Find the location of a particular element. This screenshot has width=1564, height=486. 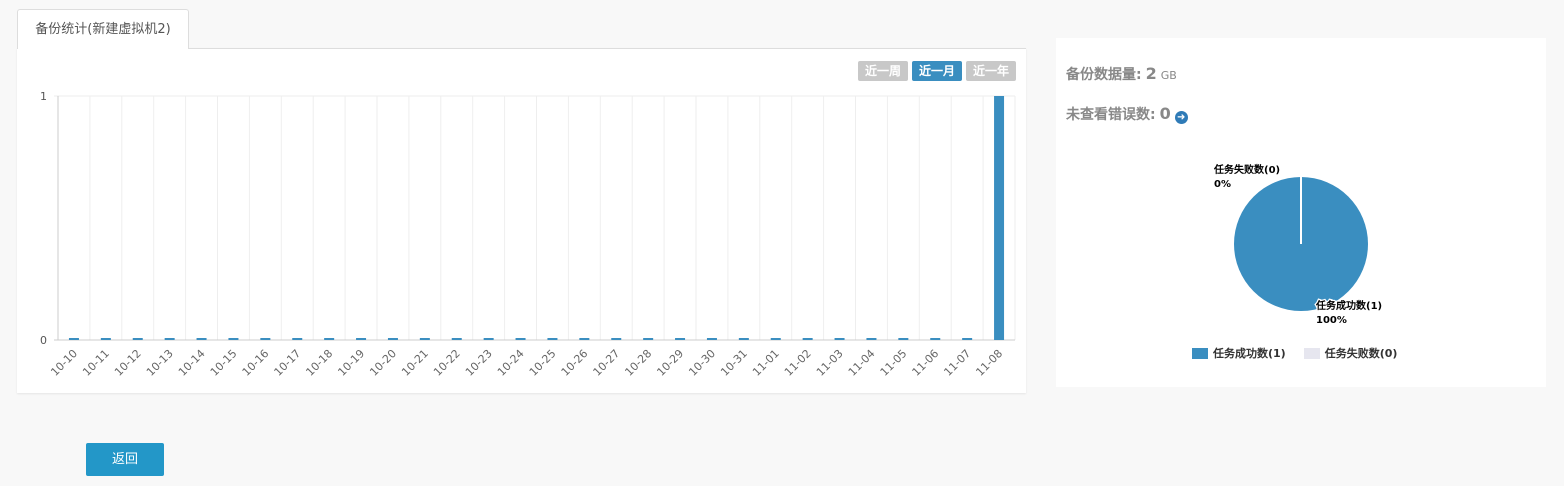

x-tick-label: 10-26 is located at coordinates (575, 363).